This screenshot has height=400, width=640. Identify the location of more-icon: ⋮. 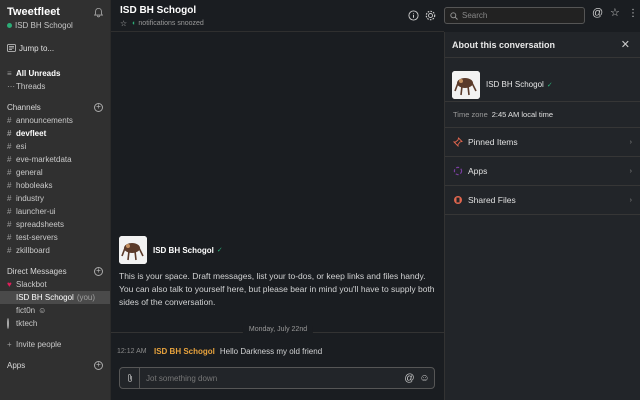
(633, 13).